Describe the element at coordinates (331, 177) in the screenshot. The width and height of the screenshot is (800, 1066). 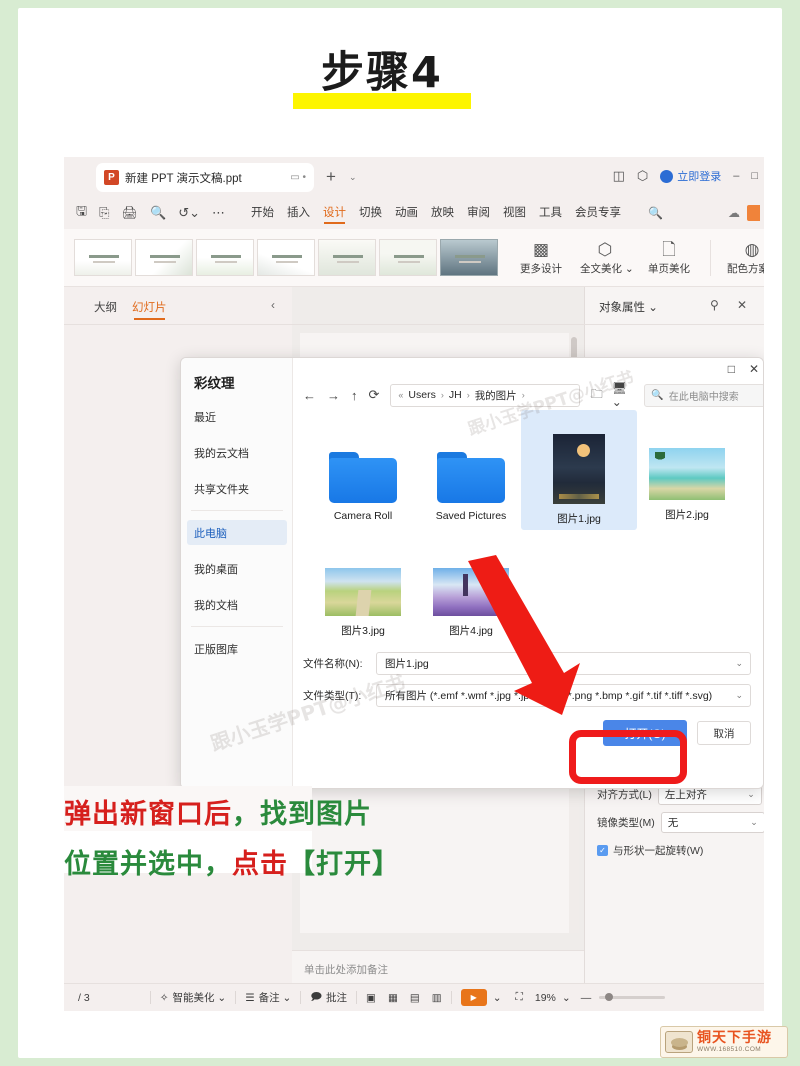
I see `new-tab-button: +` at that location.